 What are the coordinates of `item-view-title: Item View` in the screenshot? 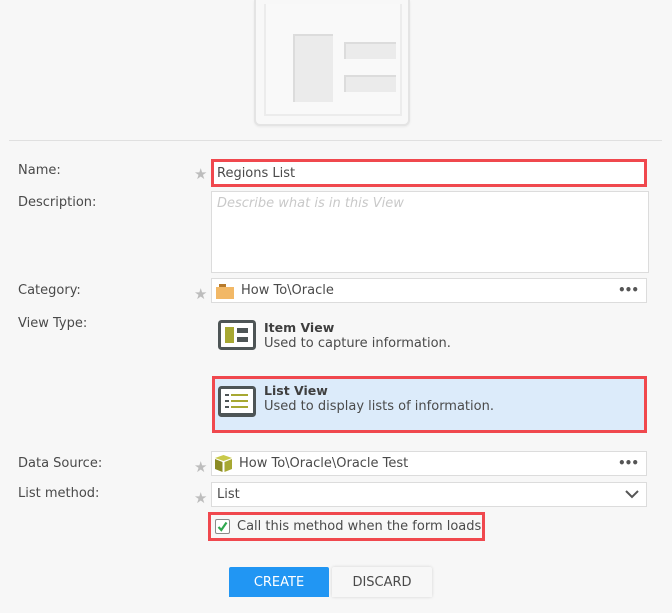 It's located at (299, 327).